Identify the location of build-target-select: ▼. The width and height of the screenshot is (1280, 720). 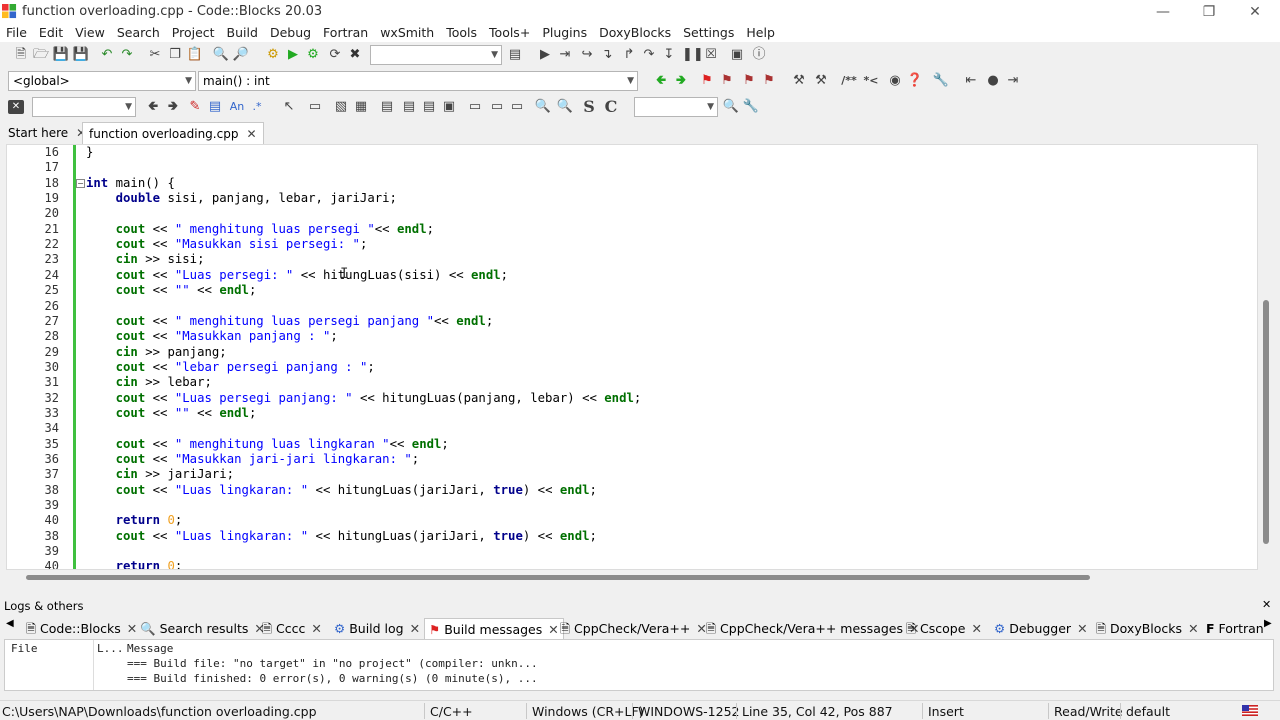
(436, 55).